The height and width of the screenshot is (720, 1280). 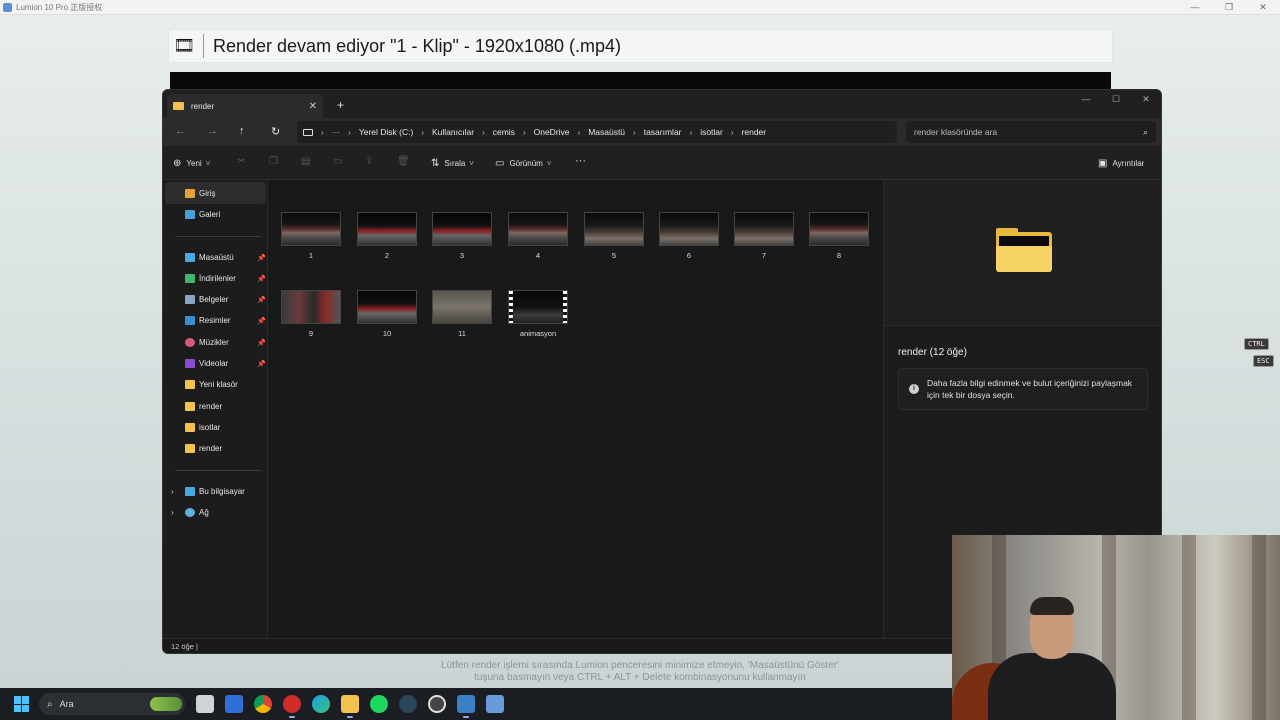 I want to click on file-item: 4, so click(x=539, y=236).